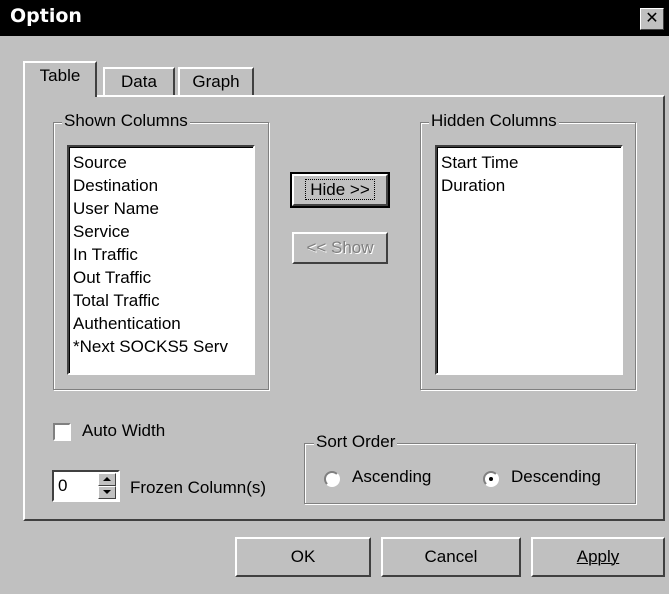 This screenshot has height=594, width=669. I want to click on list-item: Out Traffic, so click(163, 277).